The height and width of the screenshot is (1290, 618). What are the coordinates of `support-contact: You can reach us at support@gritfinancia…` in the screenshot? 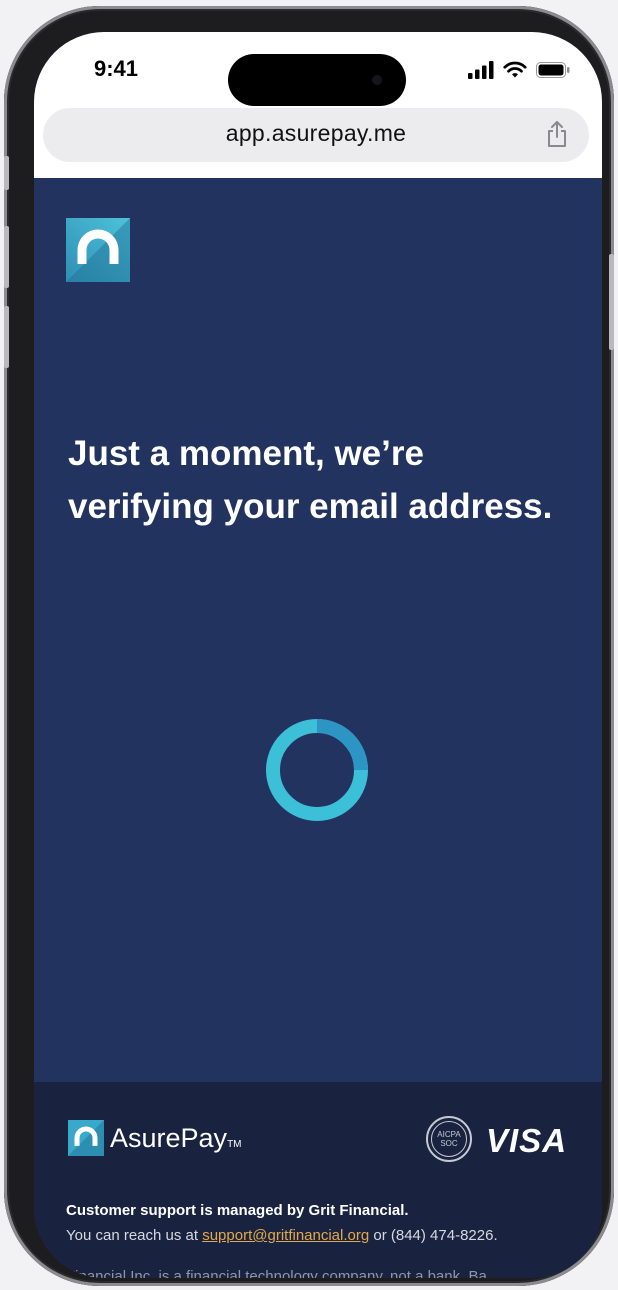 It's located at (282, 1235).